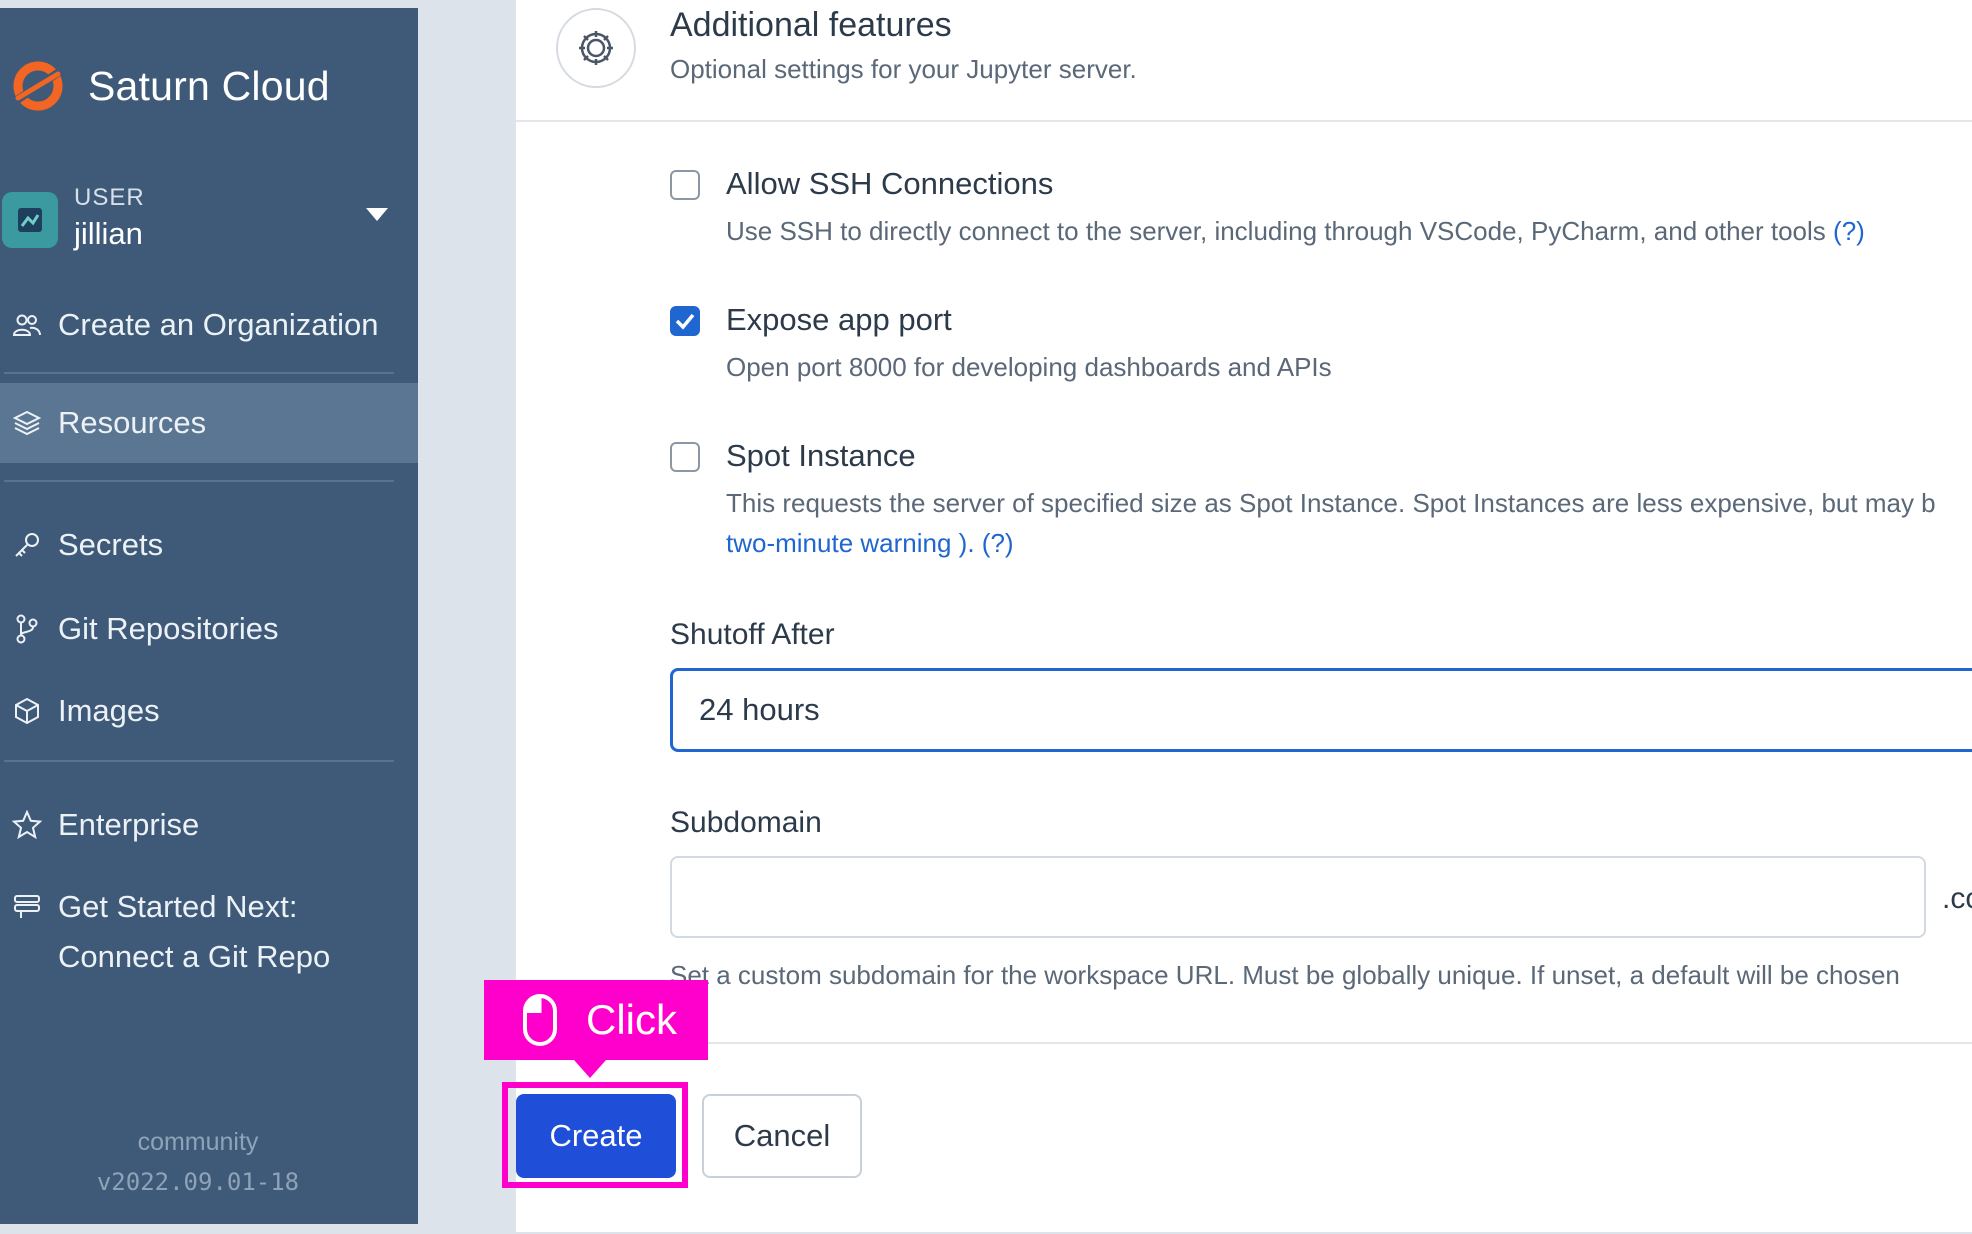 The width and height of the screenshot is (1972, 1234). What do you see at coordinates (209, 85) in the screenshot?
I see `app-name: Saturn Cloud` at bounding box center [209, 85].